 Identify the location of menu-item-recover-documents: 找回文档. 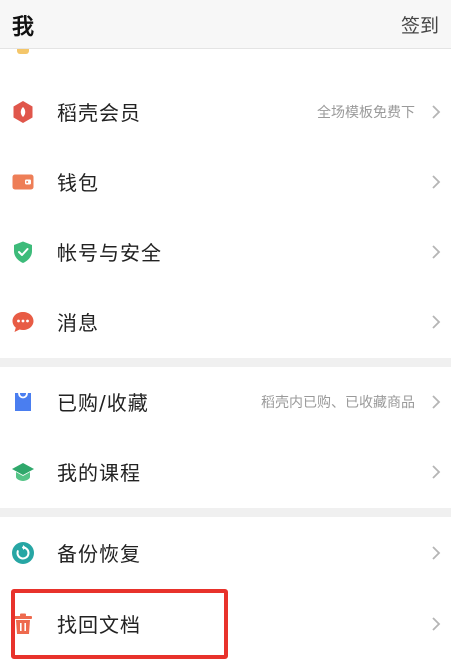
(225, 624).